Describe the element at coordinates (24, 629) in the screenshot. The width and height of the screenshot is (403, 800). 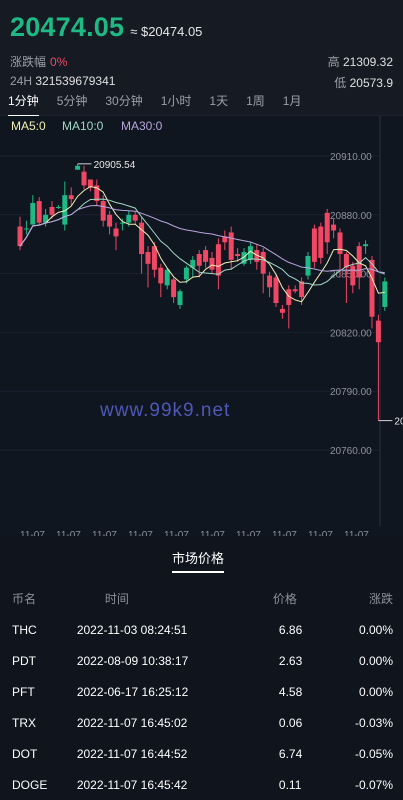
I see `coin-name: THC` at that location.